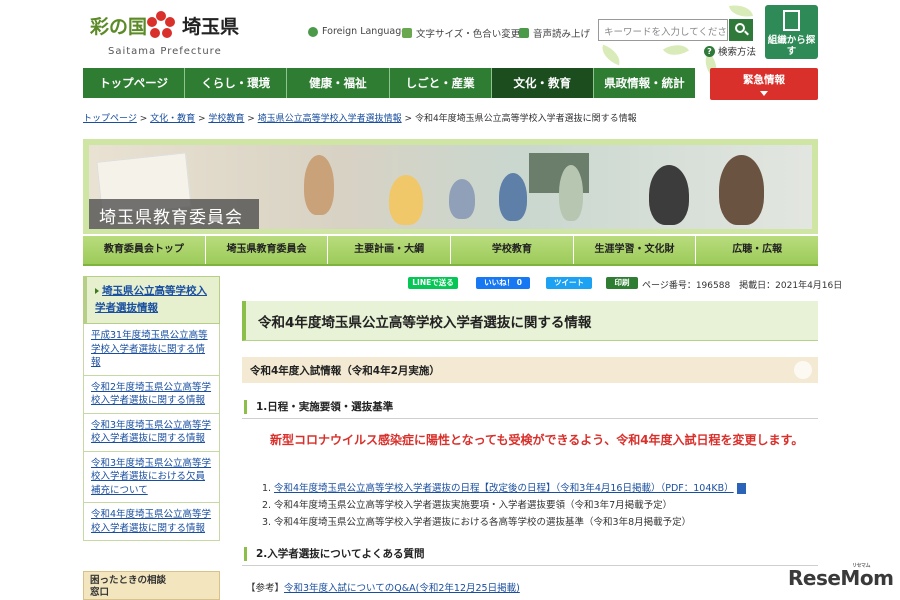  I want to click on side-nav-item: 平成31年度埼玉県公立高等学校入学者選抜に関する情報, so click(151, 350).